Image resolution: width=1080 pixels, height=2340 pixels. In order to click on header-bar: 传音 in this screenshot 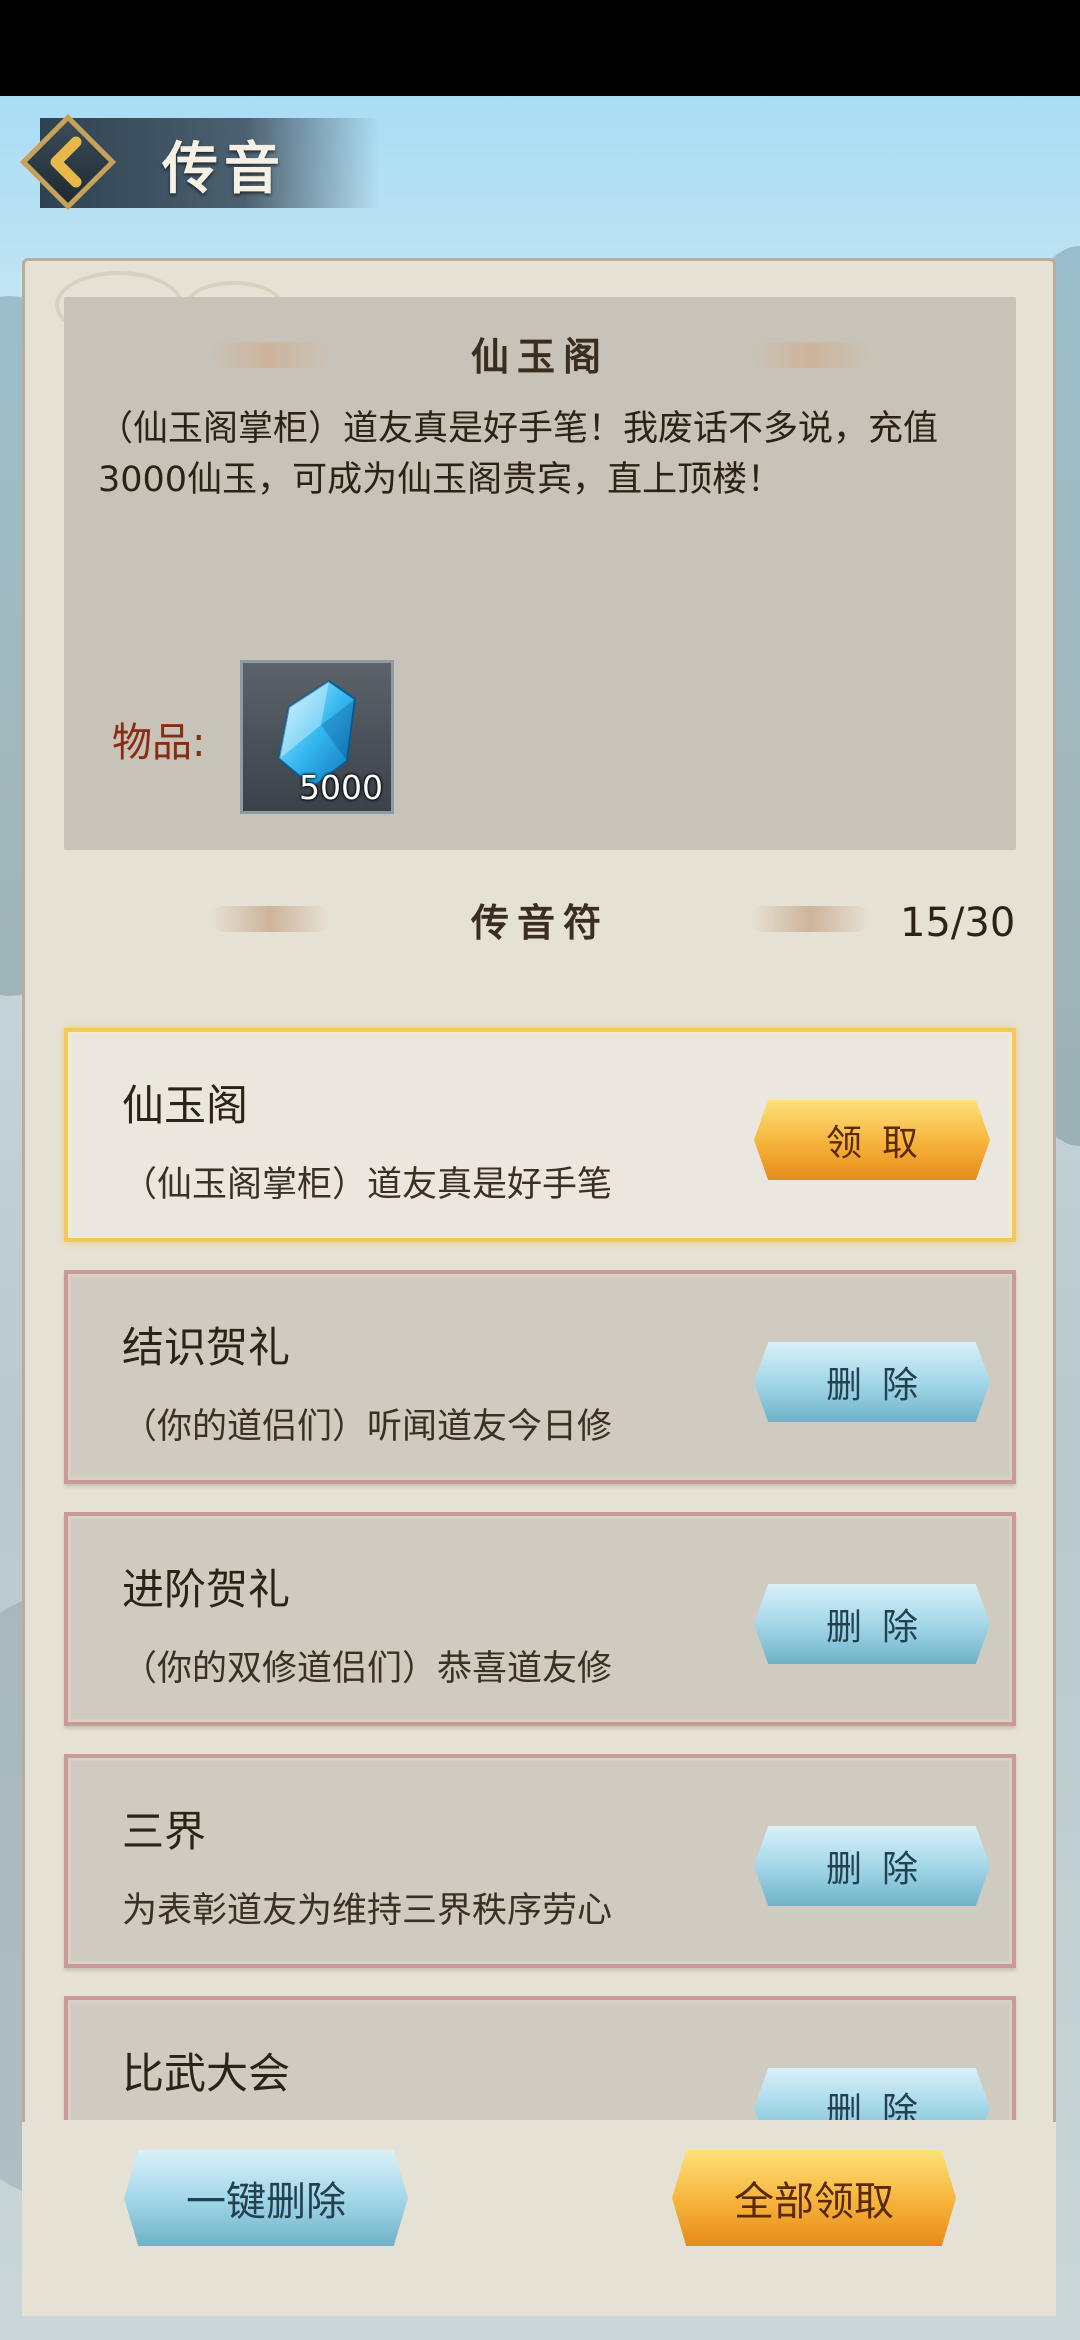, I will do `click(540, 161)`.